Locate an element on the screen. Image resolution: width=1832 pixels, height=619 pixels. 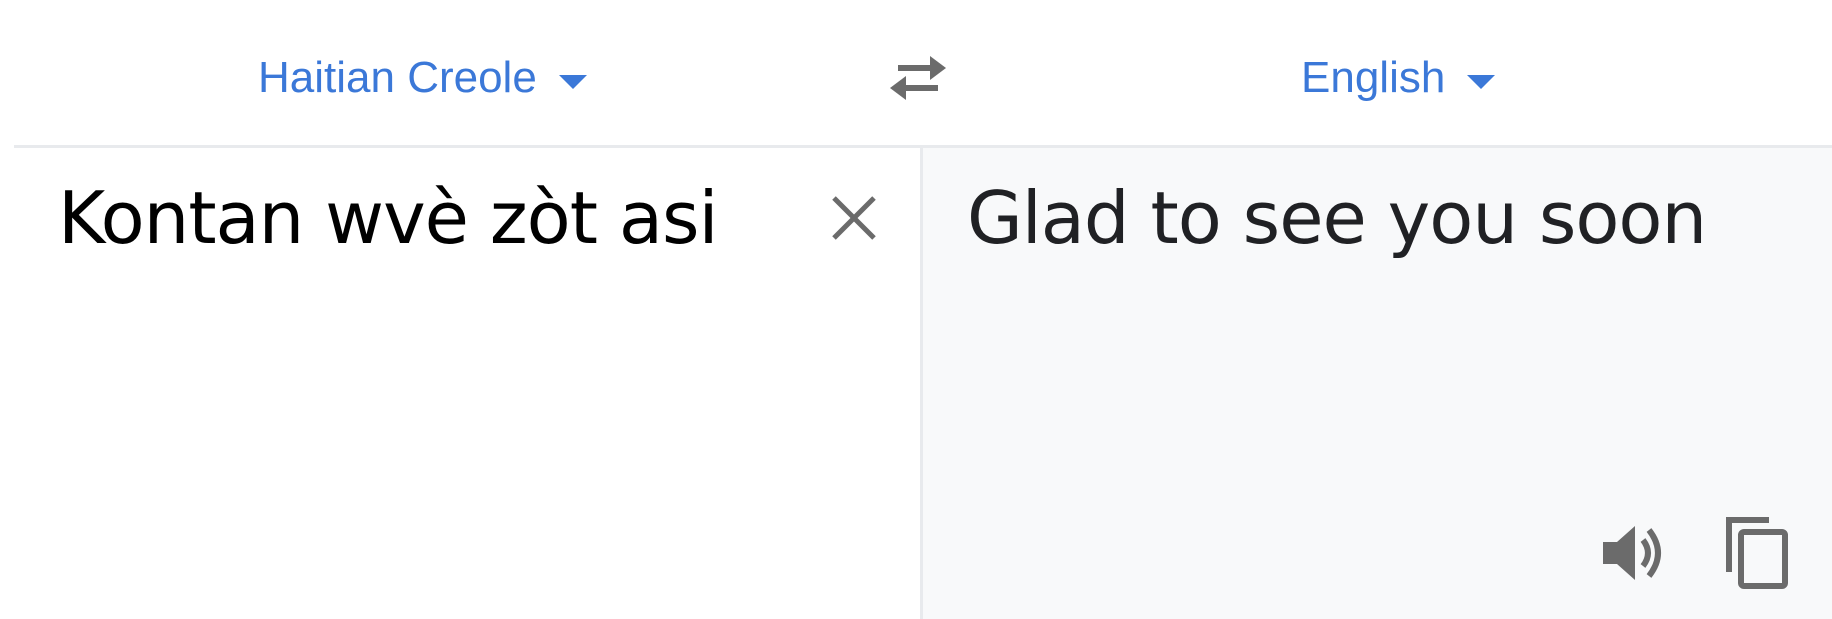
swap-languages-button is located at coordinates (918, 78).